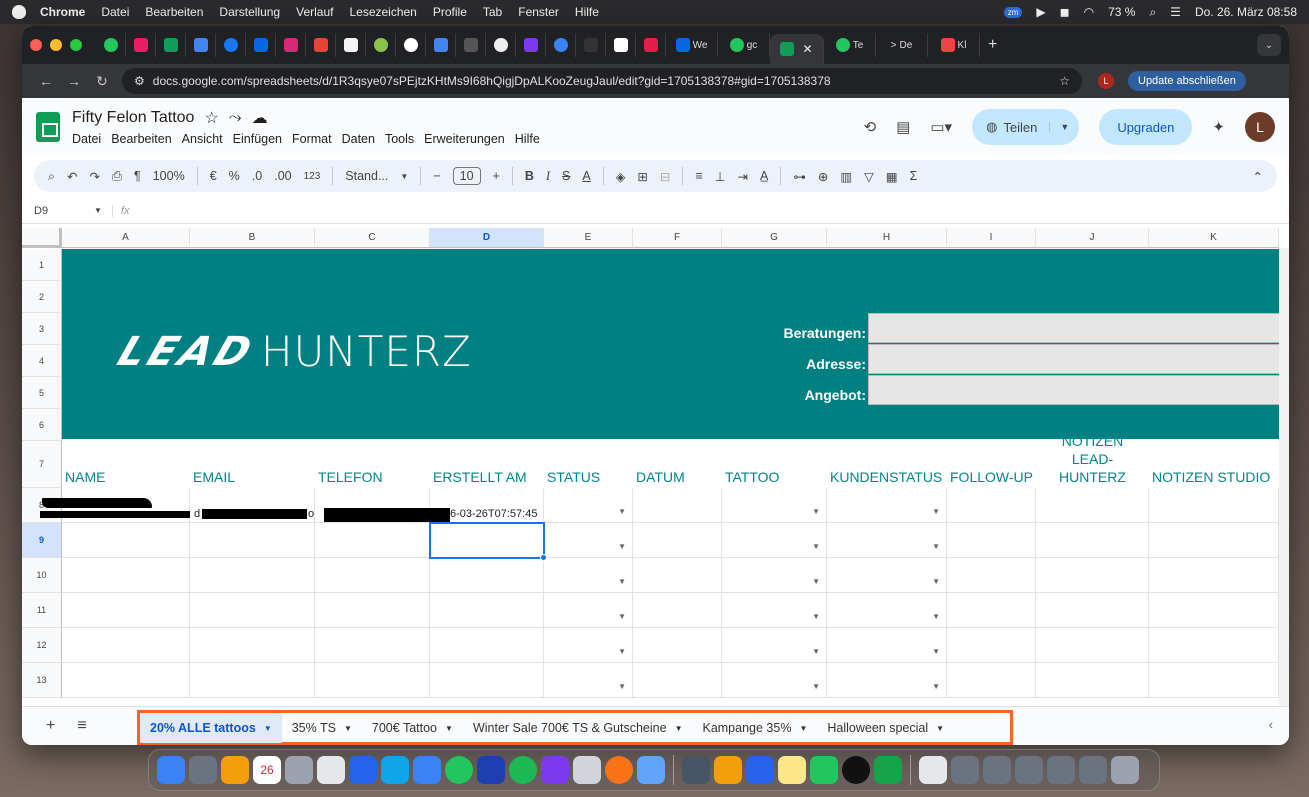  What do you see at coordinates (42, 540) in the screenshot?
I see `row-header-9: 9` at bounding box center [42, 540].